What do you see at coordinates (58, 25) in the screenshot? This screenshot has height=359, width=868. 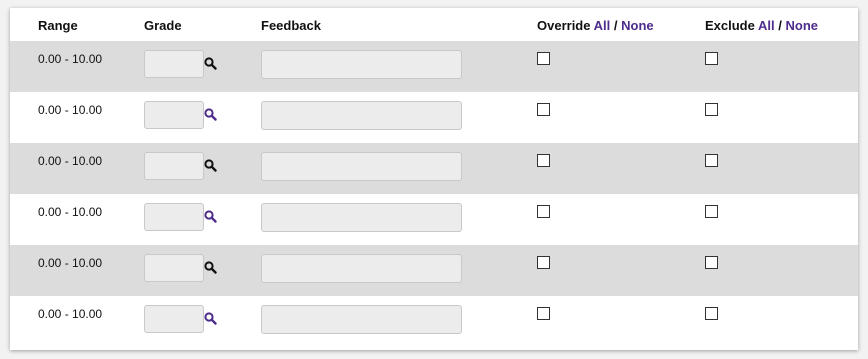 I see `range-column-header: Range` at bounding box center [58, 25].